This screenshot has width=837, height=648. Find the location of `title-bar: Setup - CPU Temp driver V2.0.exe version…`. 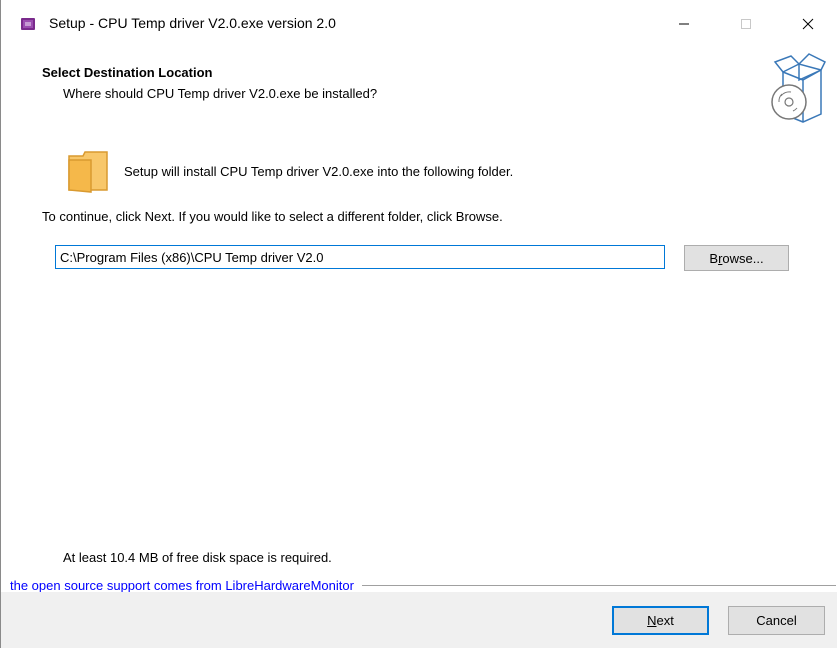

title-bar: Setup - CPU Temp driver V2.0.exe version… is located at coordinates (419, 24).